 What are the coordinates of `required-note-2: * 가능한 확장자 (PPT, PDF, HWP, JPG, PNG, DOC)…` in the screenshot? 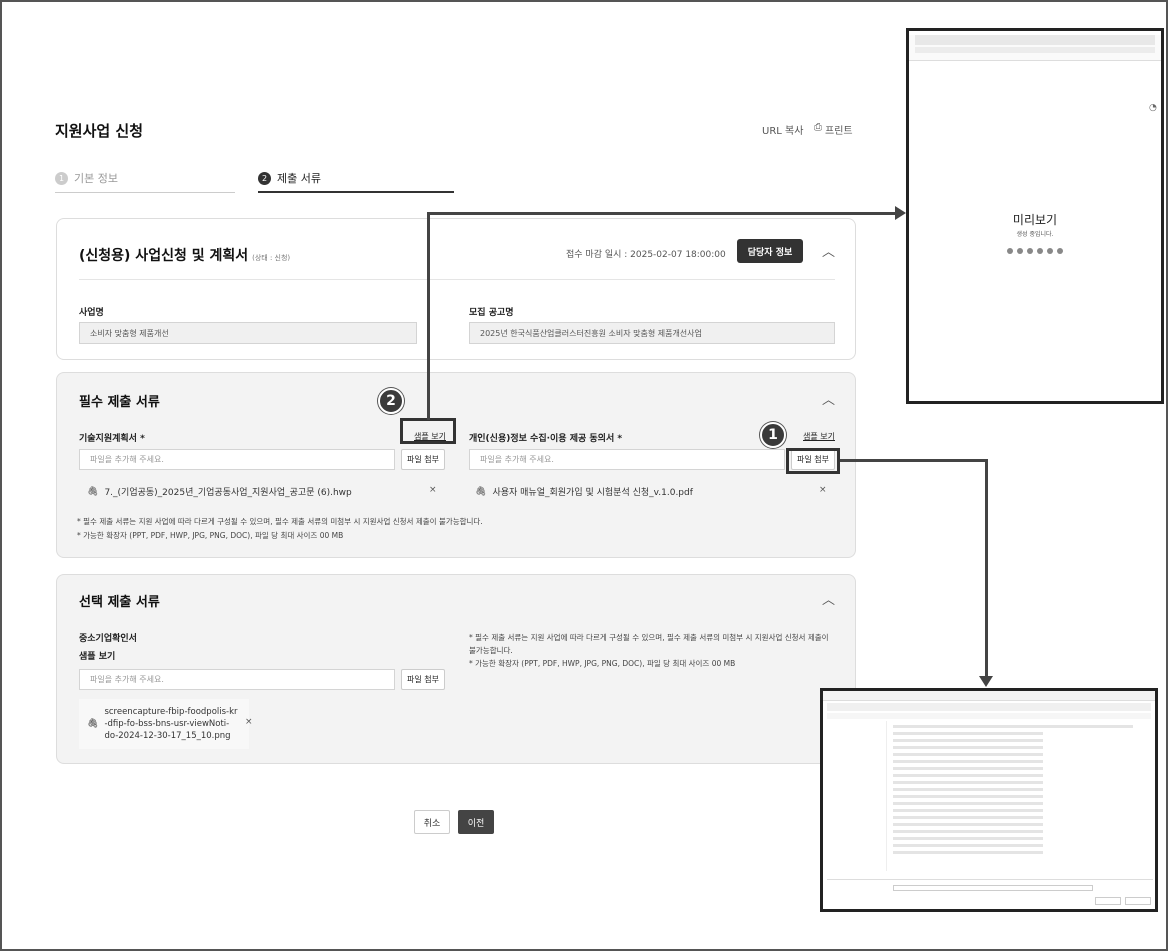 It's located at (210, 535).